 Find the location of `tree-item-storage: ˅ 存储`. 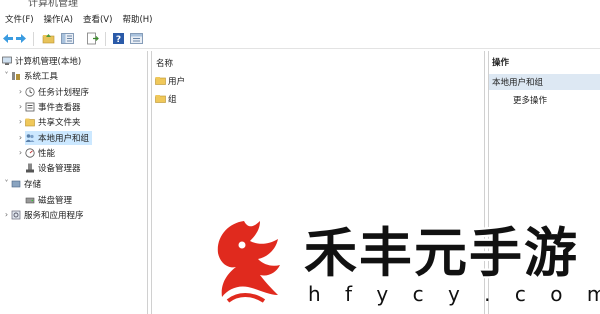

tree-item-storage: ˅ 存储 is located at coordinates (22, 183).